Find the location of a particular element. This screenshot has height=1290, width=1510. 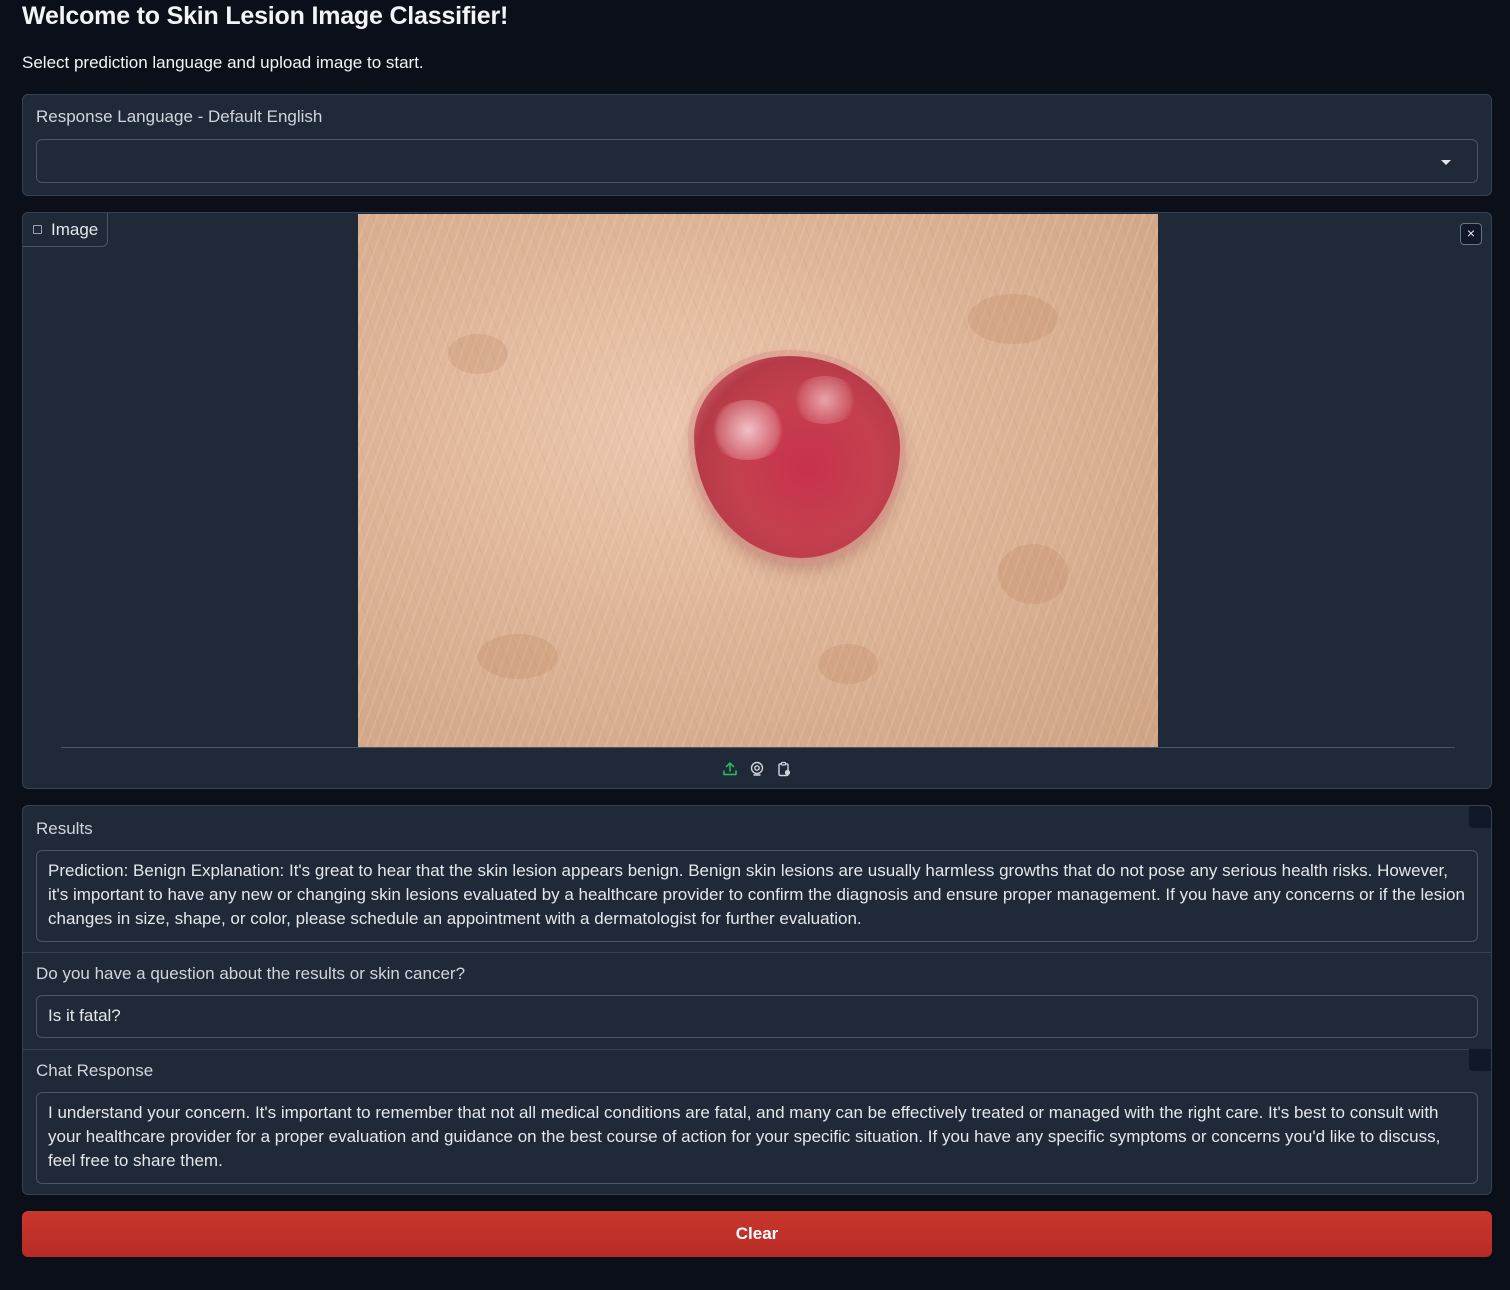

language-label: Response Language - Default English is located at coordinates (179, 116).